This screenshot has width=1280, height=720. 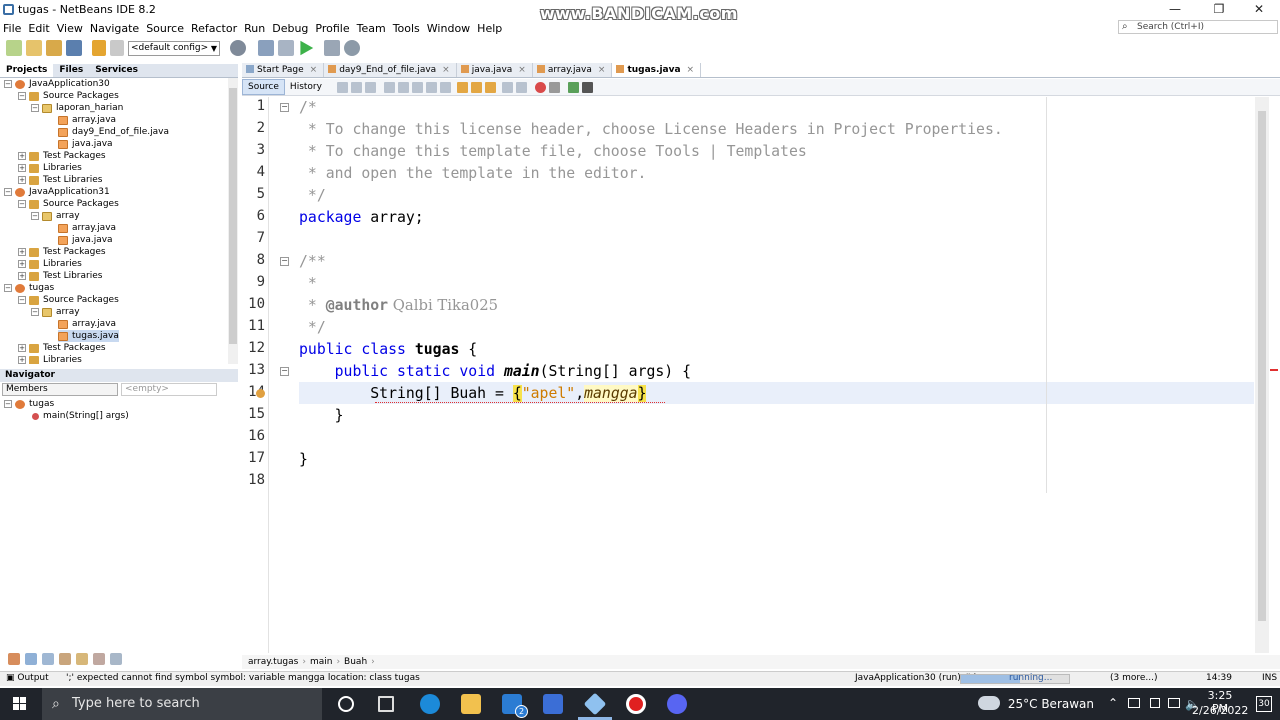 What do you see at coordinates (636, 704) in the screenshot?
I see `bandicam-icon` at bounding box center [636, 704].